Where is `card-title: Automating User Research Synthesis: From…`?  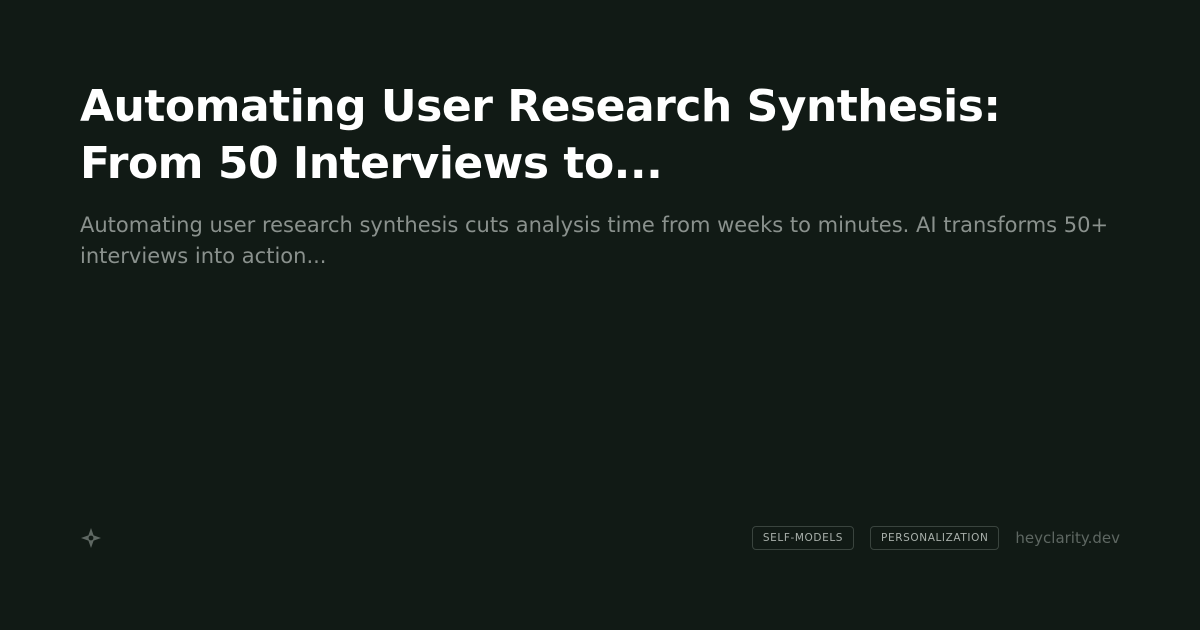
card-title: Automating User Research Synthesis: From… is located at coordinates (540, 135).